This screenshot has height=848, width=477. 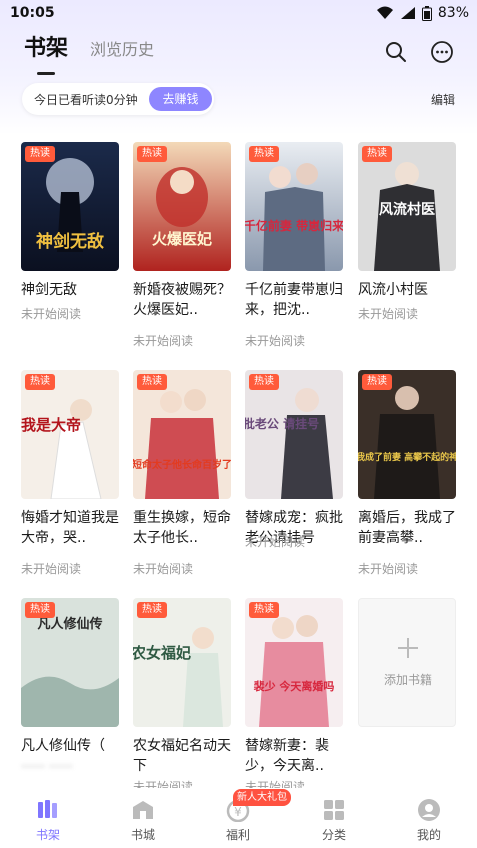 What do you see at coordinates (122, 48) in the screenshot?
I see `tab-browse-history: 浏览历史` at bounding box center [122, 48].